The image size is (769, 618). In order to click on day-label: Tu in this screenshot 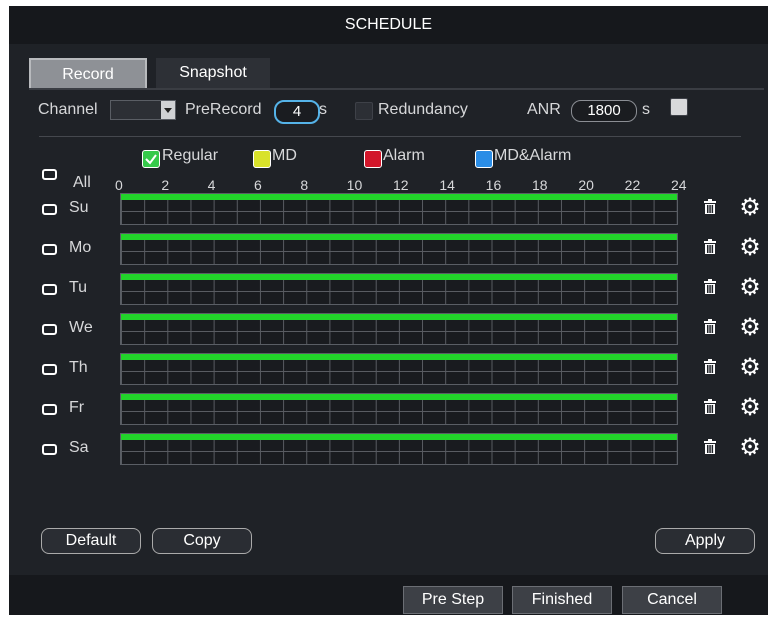, I will do `click(78, 287)`.